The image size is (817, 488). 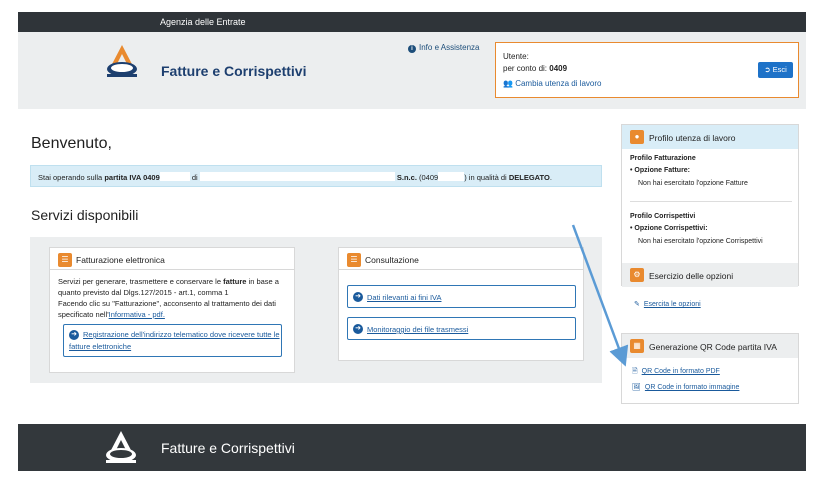 What do you see at coordinates (412, 447) in the screenshot?
I see `footer: Fatture e Corrispettivi` at bounding box center [412, 447].